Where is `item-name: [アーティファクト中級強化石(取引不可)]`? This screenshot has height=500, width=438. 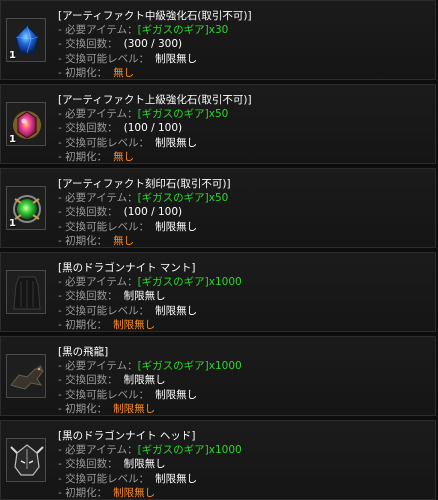 item-name: [アーティファクト中級強化石(取引不可)] is located at coordinates (155, 16).